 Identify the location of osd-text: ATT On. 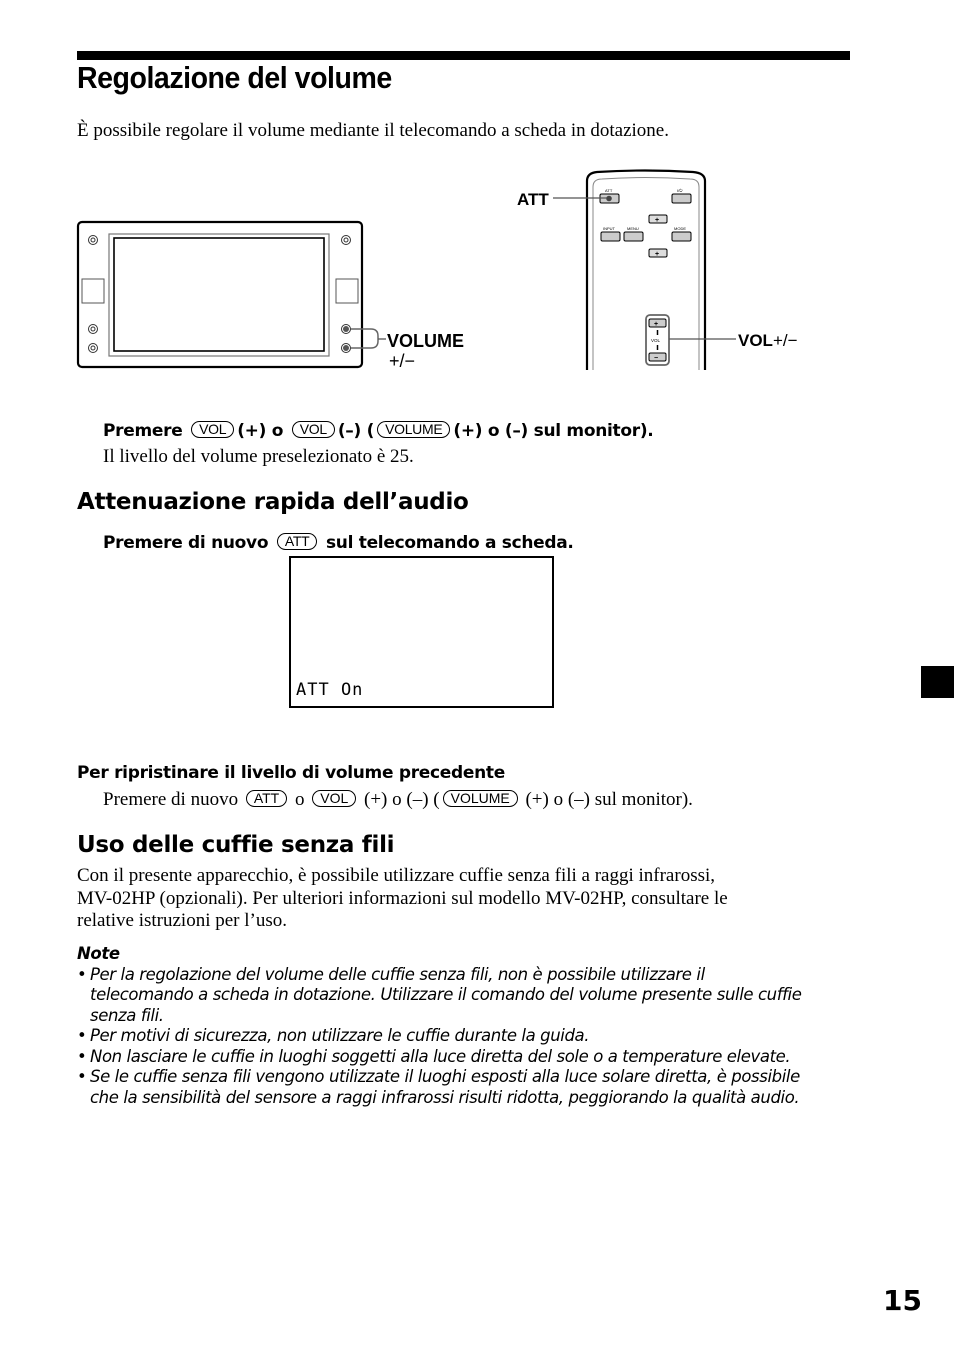
(330, 690).